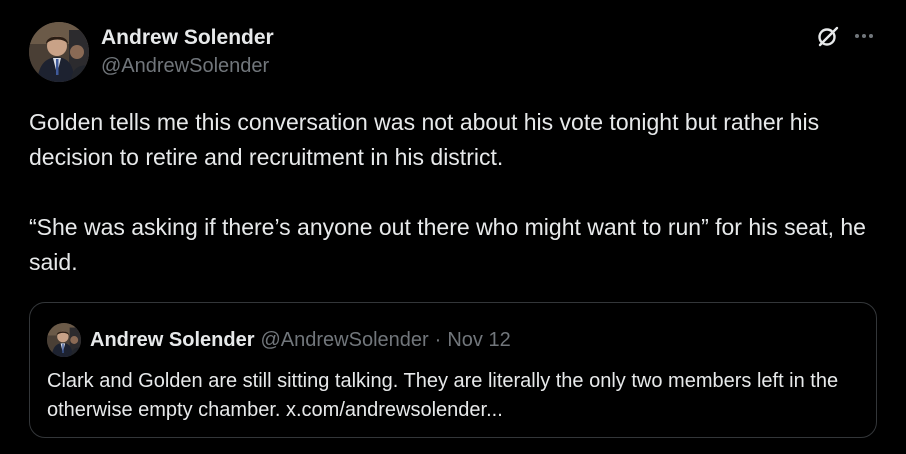 The image size is (906, 454). I want to click on author-name: Andrew Solender, so click(187, 38).